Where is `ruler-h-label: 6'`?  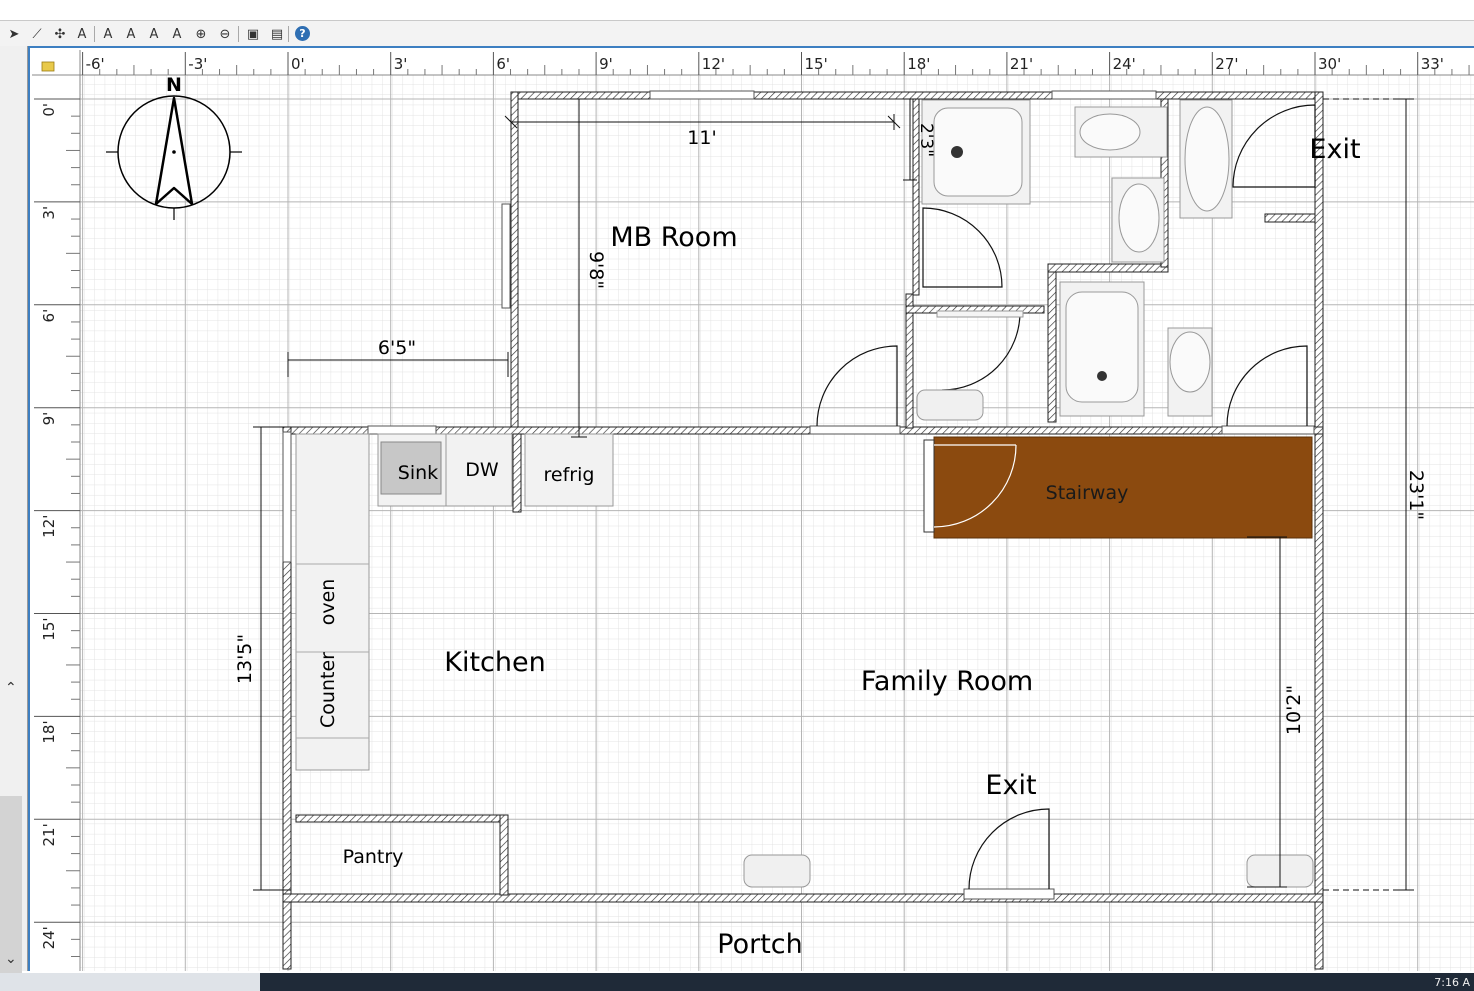
ruler-h-label: 6' is located at coordinates (503, 64).